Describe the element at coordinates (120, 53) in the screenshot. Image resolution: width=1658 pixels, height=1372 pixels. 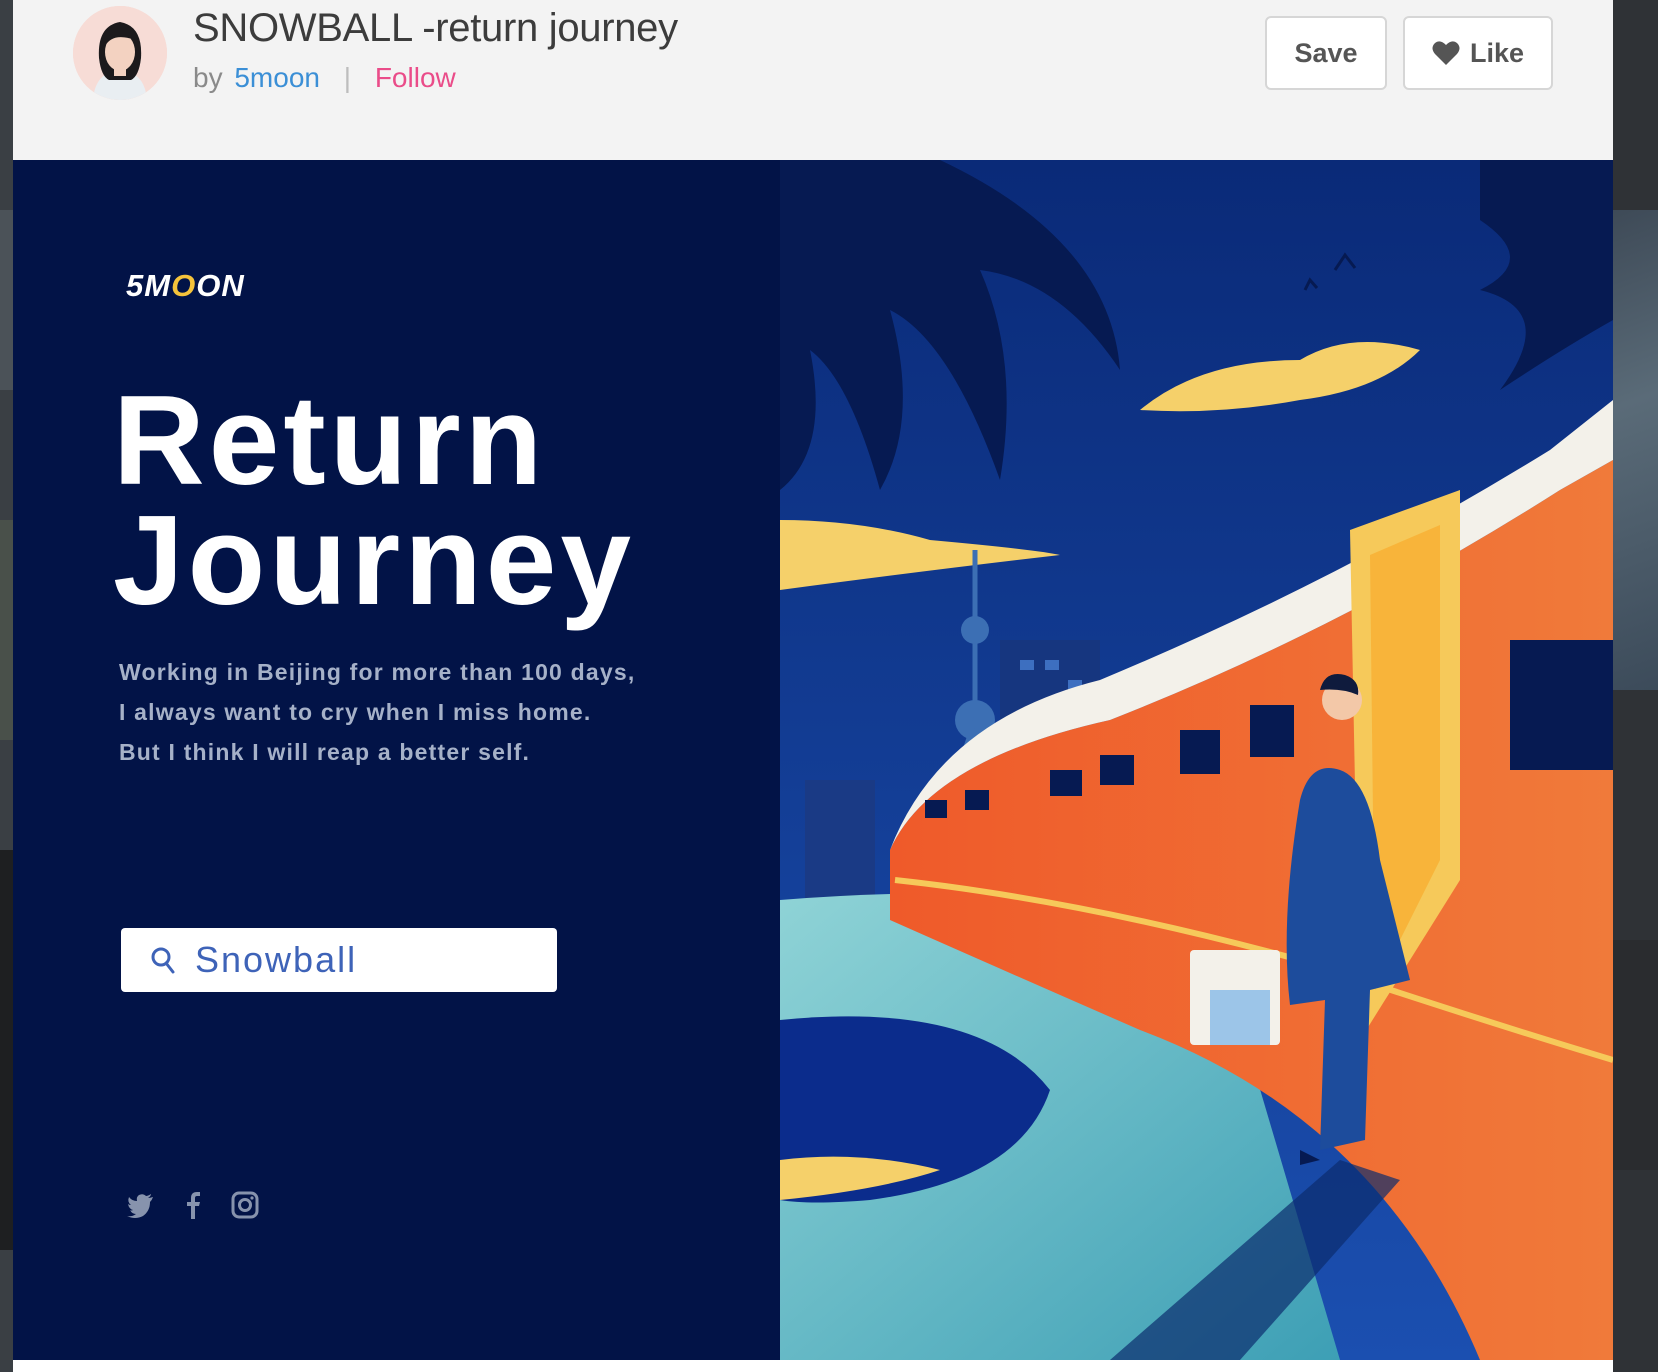
I see `author-avatar` at that location.